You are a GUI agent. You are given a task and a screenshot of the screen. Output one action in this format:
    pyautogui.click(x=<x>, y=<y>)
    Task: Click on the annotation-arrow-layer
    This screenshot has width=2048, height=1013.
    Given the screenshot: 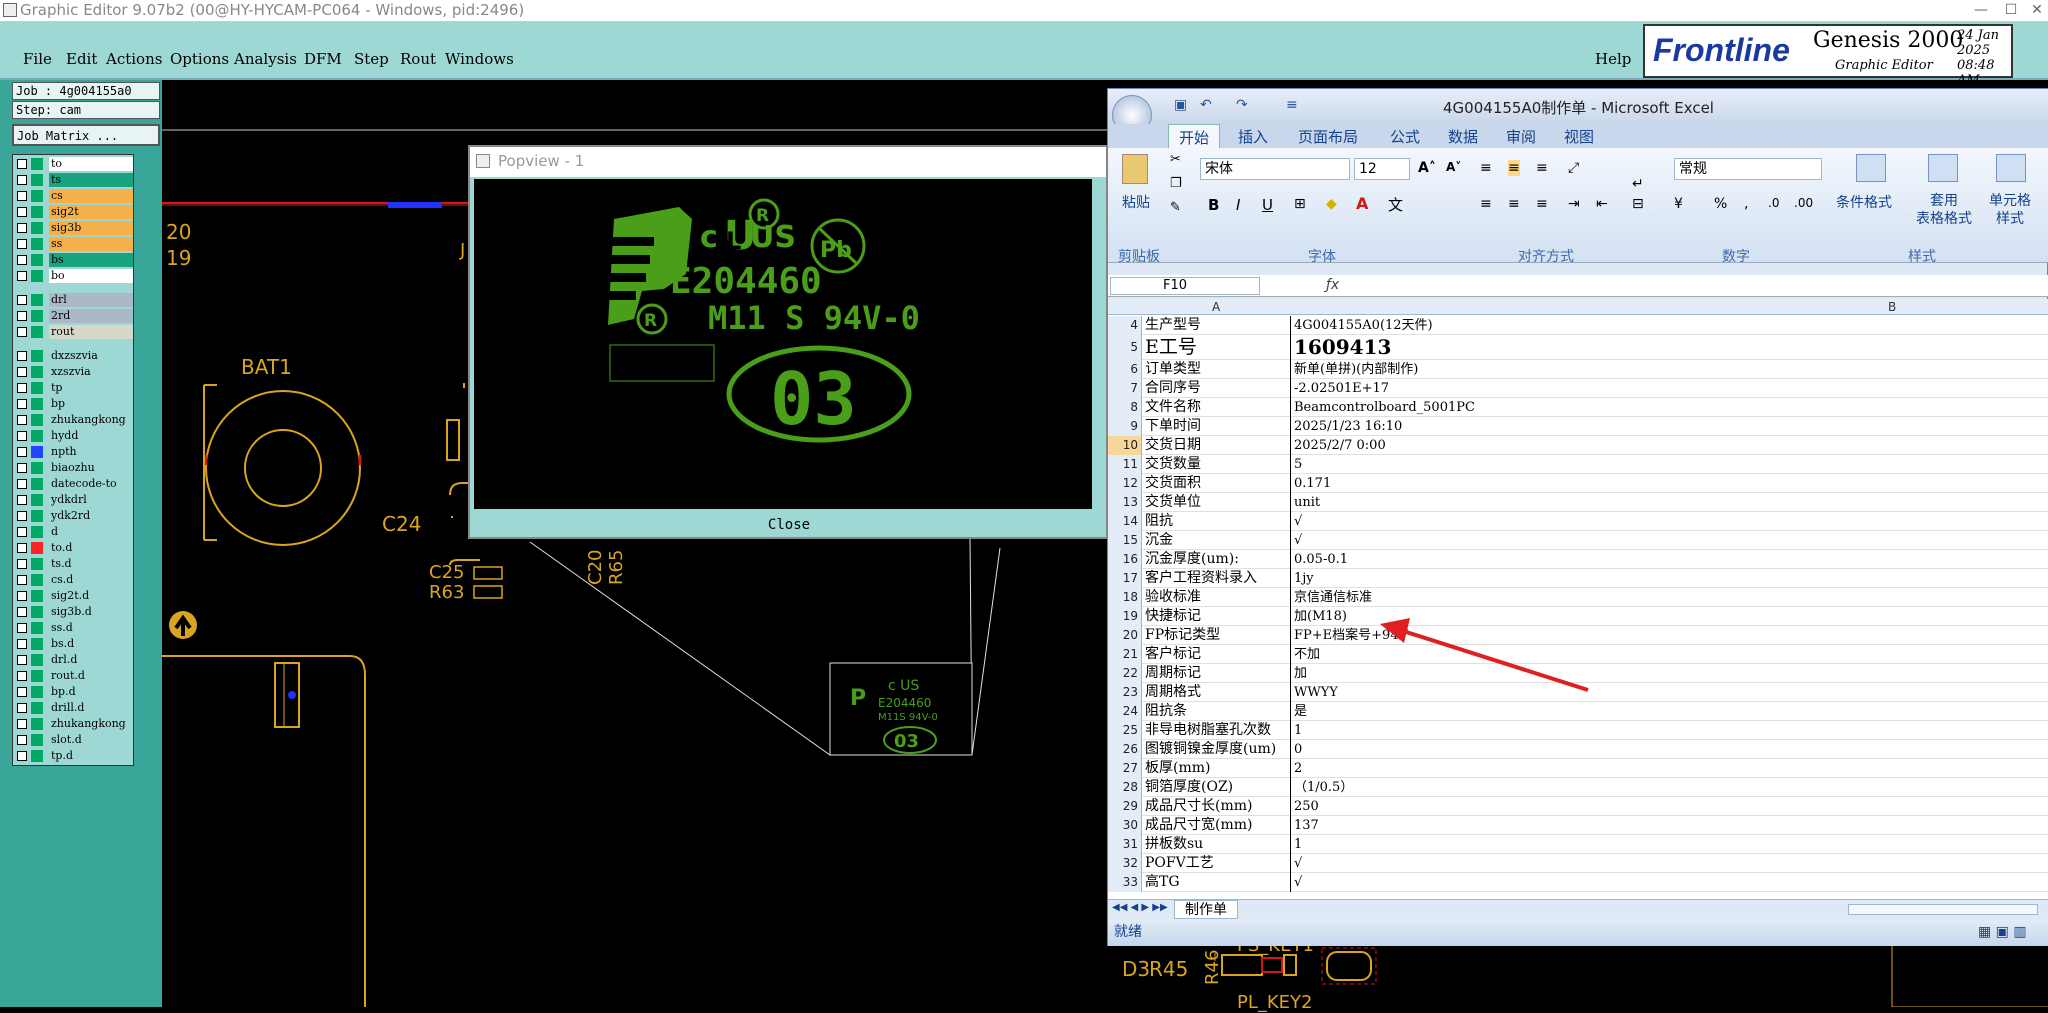 What is the action you would take?
    pyautogui.click(x=1484, y=655)
    